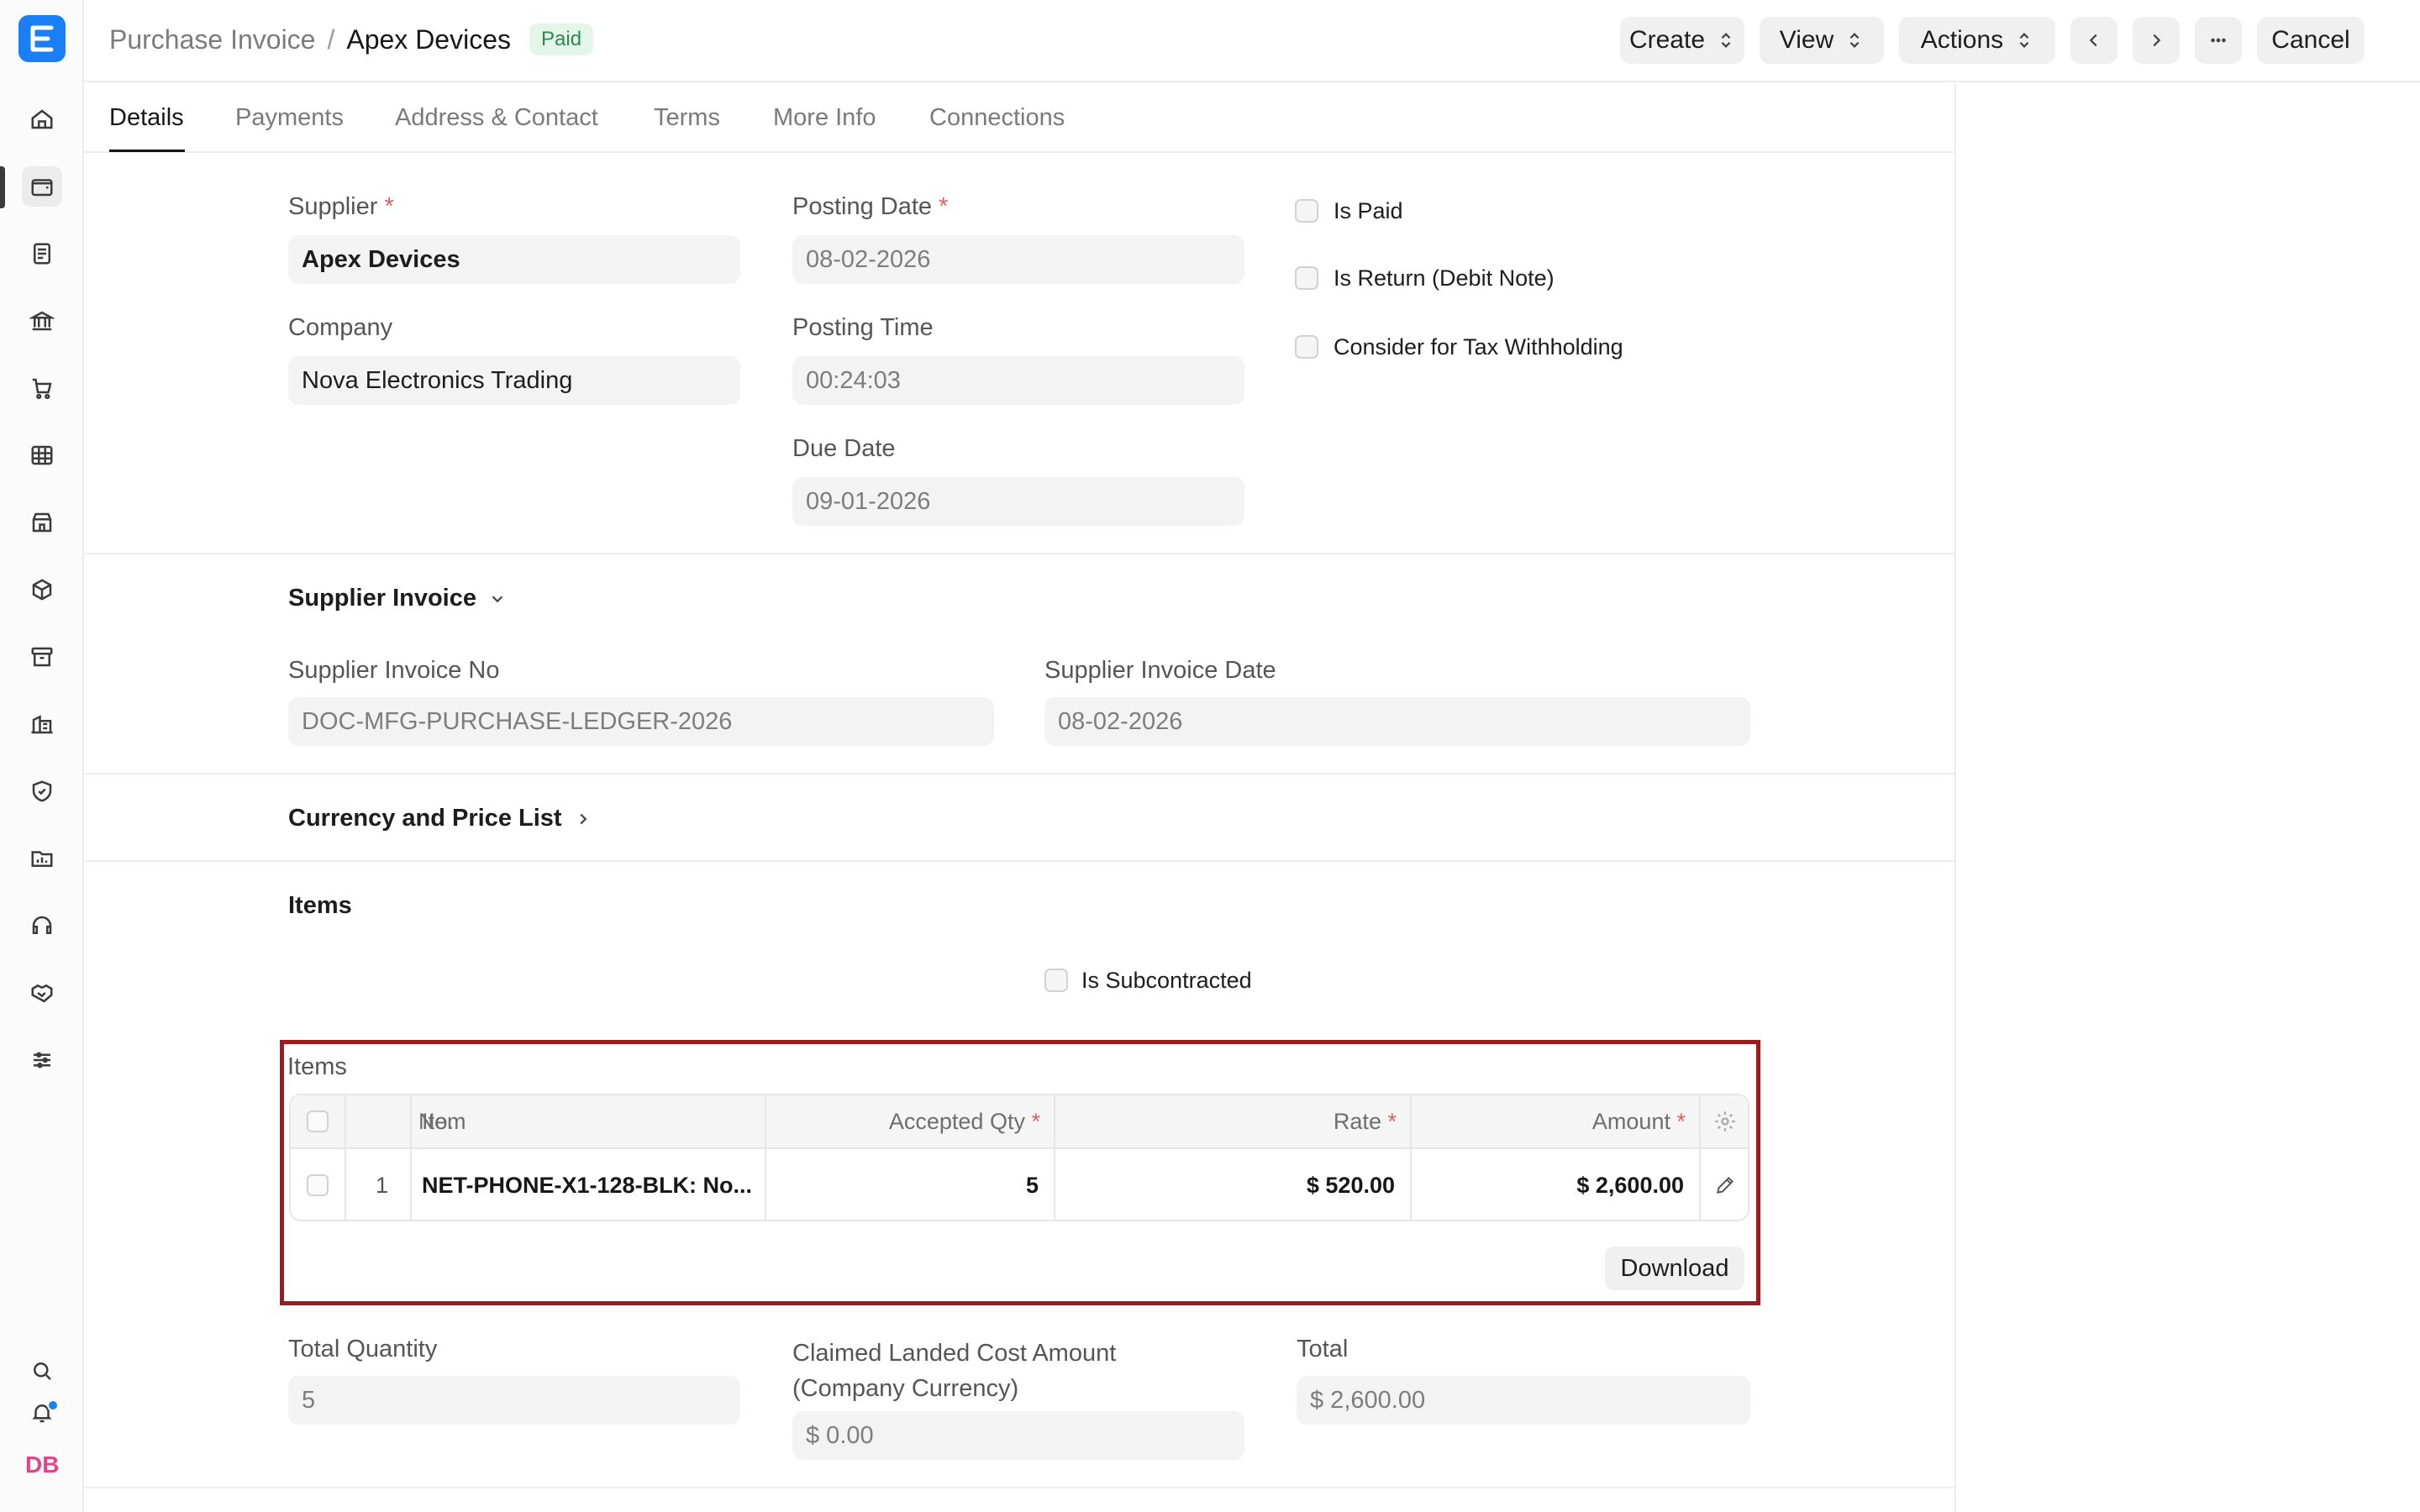 This screenshot has height=1512, width=2420. What do you see at coordinates (42, 1465) in the screenshot?
I see `avatar: DB` at bounding box center [42, 1465].